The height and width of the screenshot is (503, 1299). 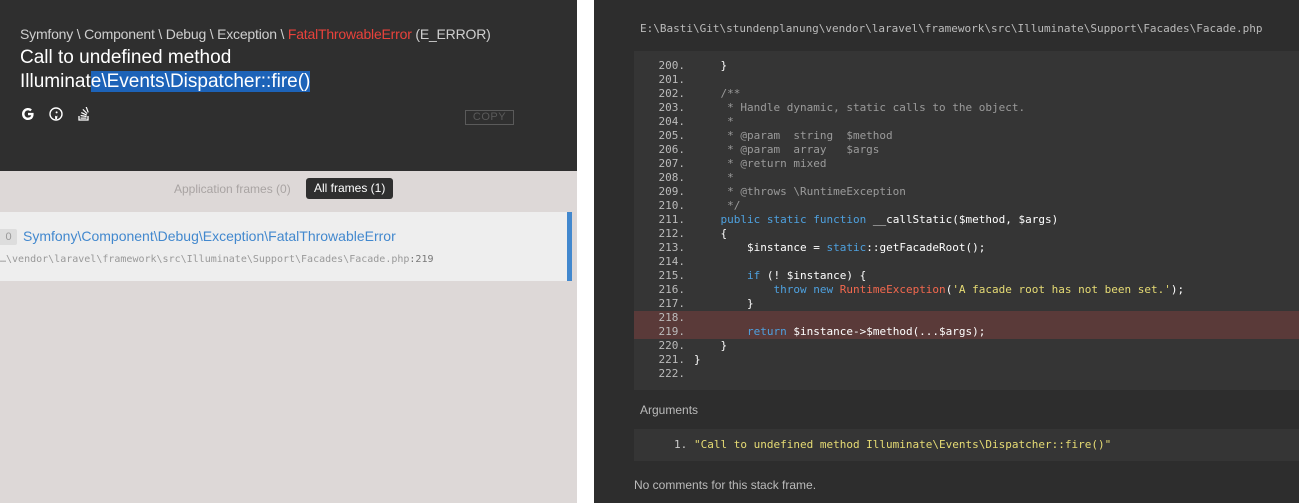 I want to click on line-source: $instance = static::getFacadeRoot();, so click(x=840, y=247).